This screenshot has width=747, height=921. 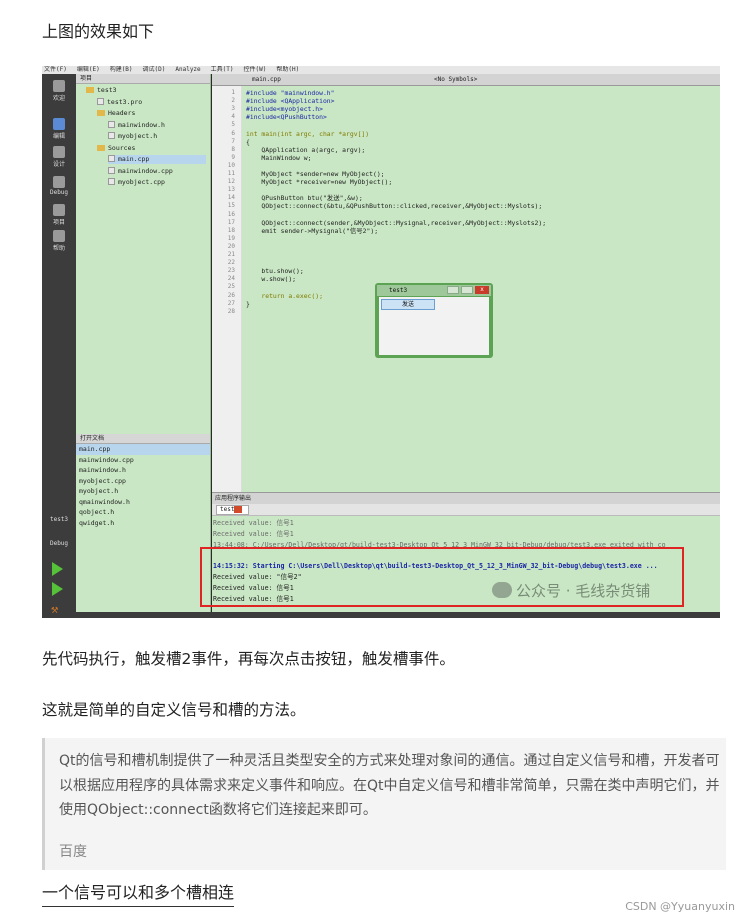 I want to click on line-number: 11, so click(x=231, y=173).